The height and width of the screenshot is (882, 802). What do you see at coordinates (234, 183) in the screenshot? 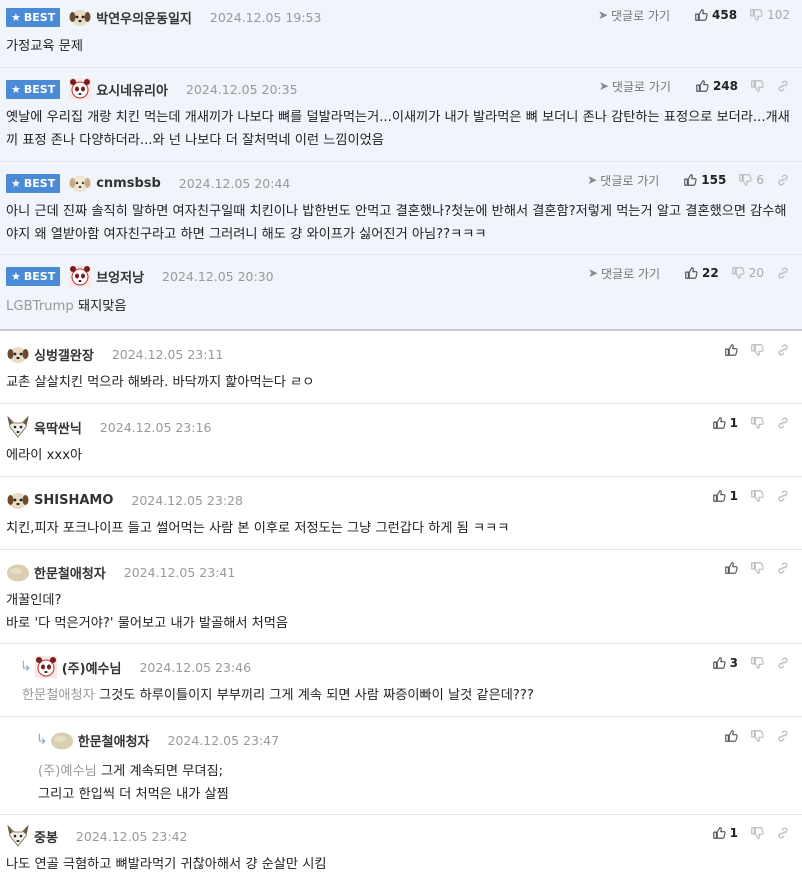
I see `comment-date: 2024.12.05 20:44` at bounding box center [234, 183].